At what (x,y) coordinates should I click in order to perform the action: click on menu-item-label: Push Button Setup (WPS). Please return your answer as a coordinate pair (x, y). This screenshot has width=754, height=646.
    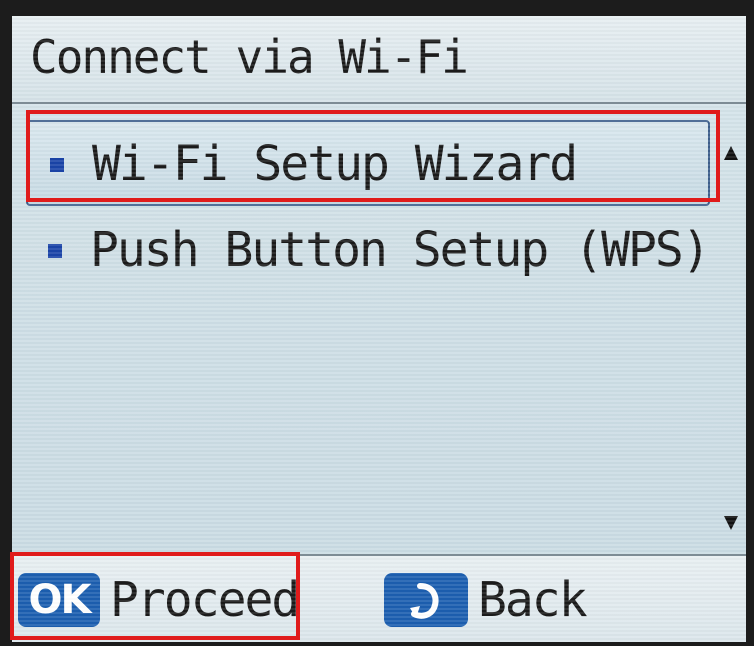
    Looking at the image, I should click on (400, 250).